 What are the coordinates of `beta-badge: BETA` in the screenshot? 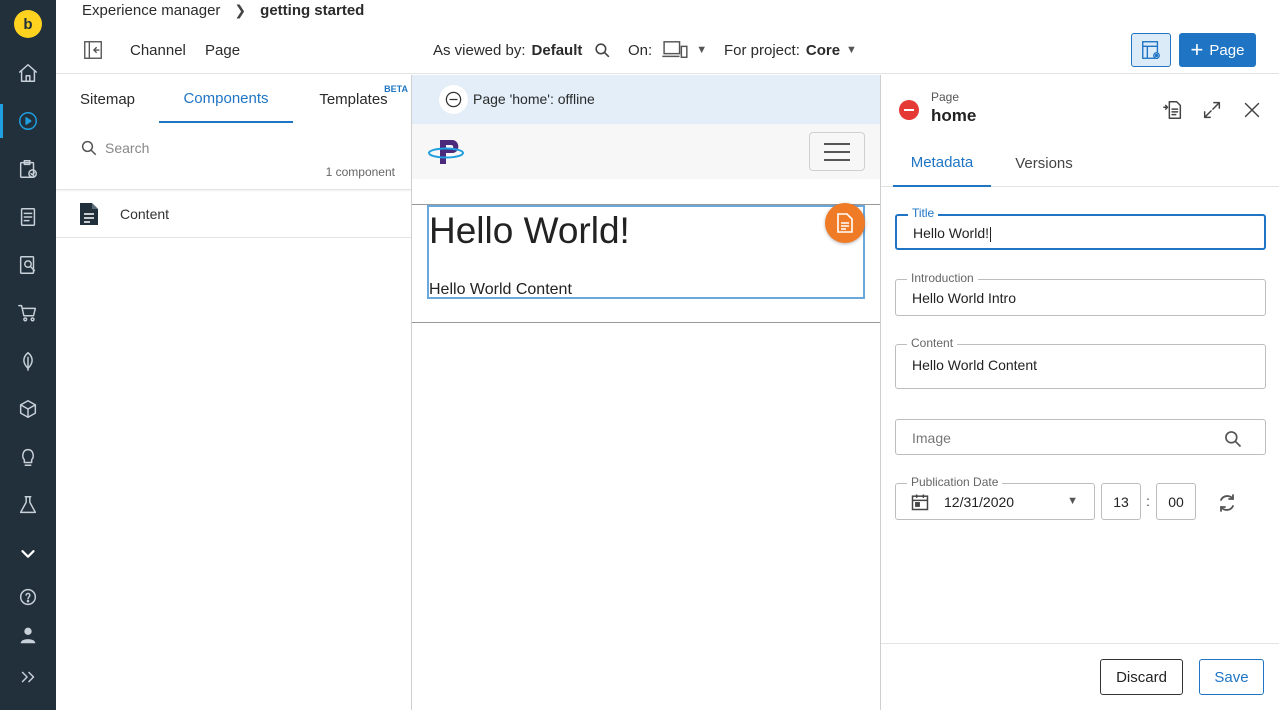 It's located at (396, 89).